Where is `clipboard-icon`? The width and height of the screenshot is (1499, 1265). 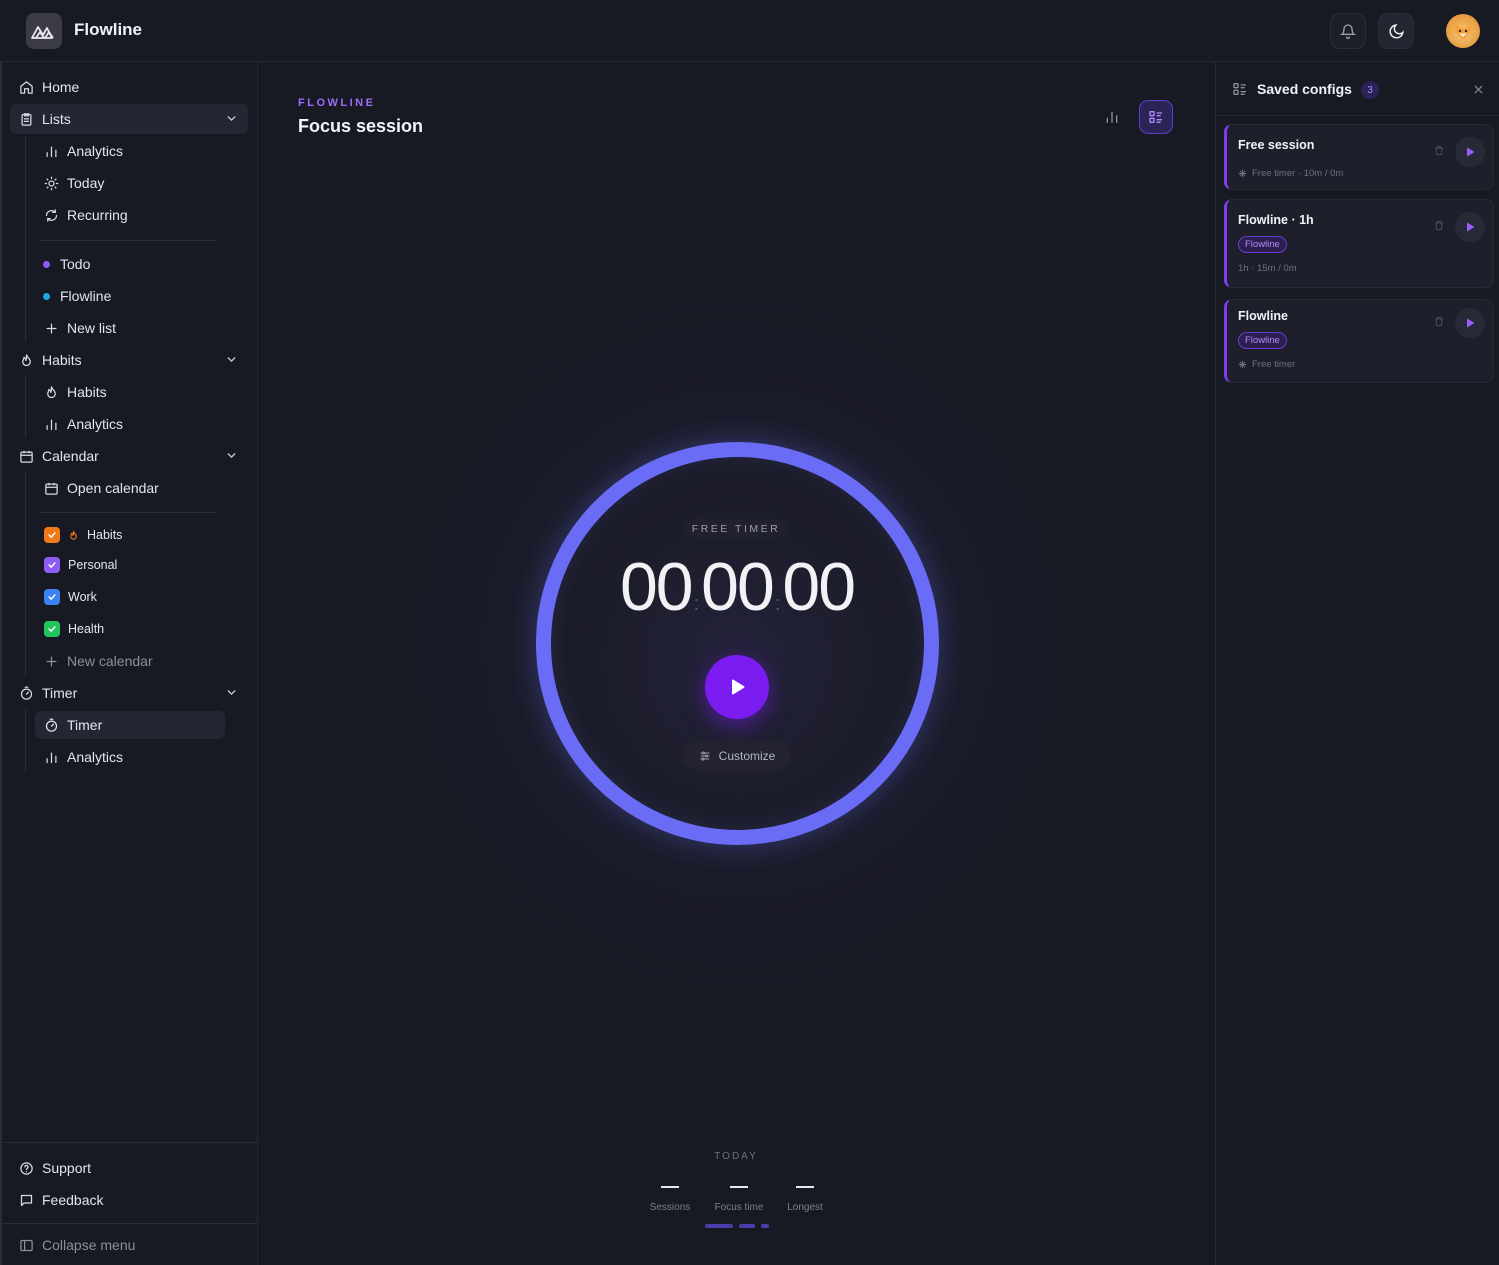 clipboard-icon is located at coordinates (26, 119).